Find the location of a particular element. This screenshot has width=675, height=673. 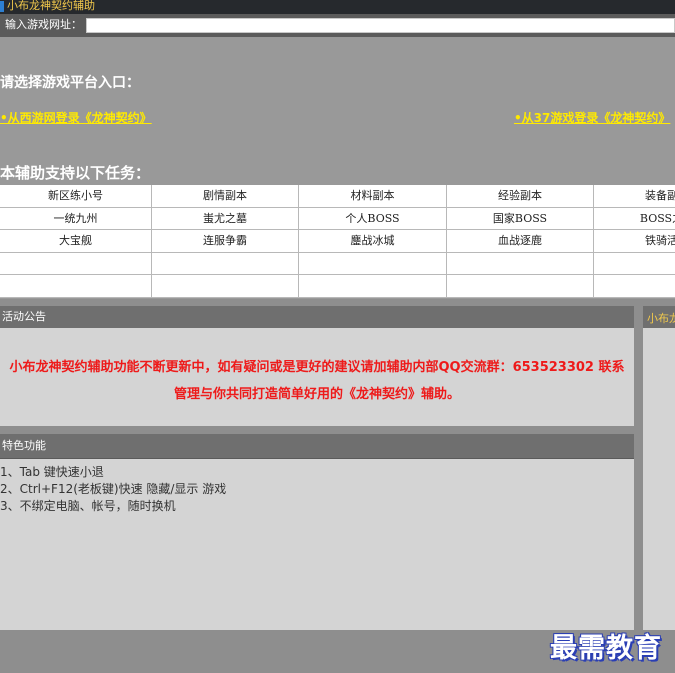

feature-item: 3、不绑定电脑、帐号，随时换机 is located at coordinates (88, 506).